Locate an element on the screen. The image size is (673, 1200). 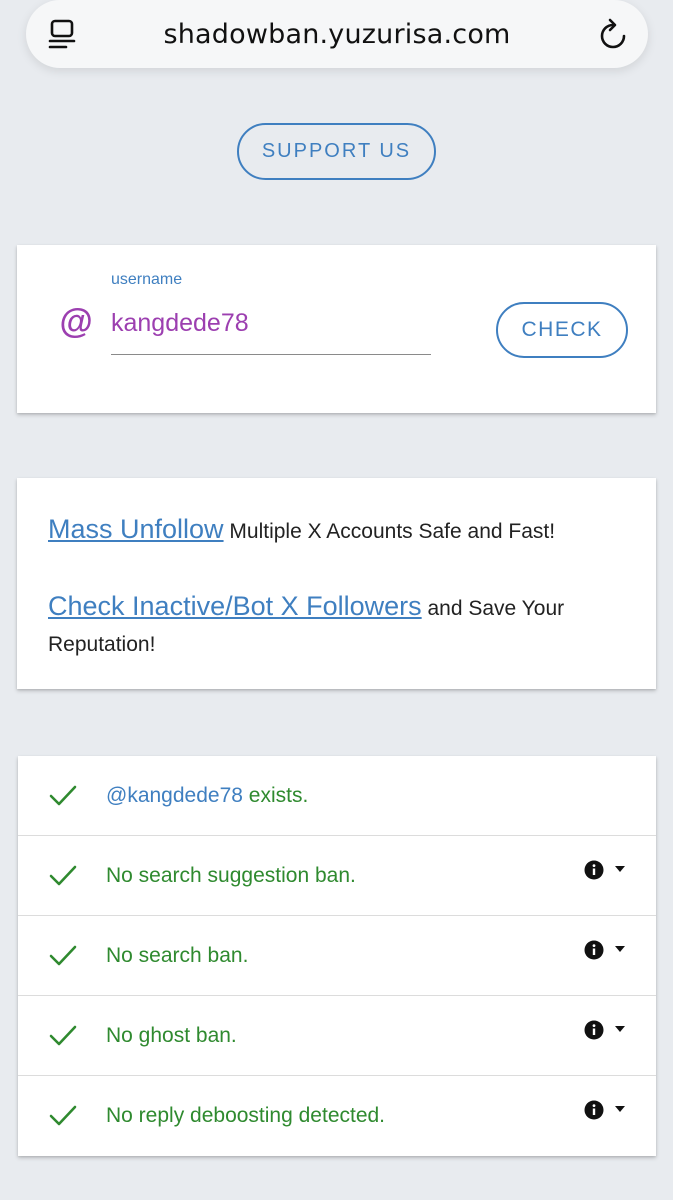
result-text: No reply deboosting detected. is located at coordinates (246, 1115).